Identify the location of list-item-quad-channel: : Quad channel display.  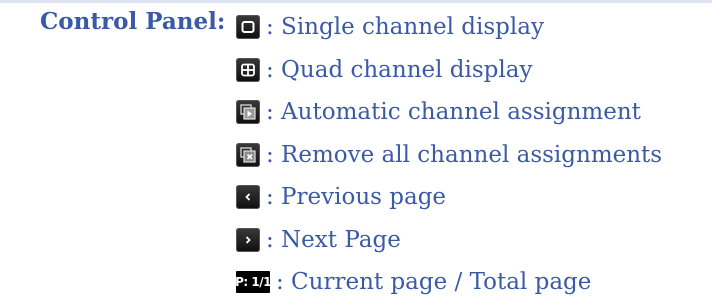
(471, 70).